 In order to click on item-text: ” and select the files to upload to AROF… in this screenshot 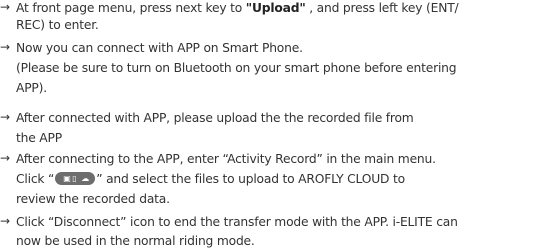, I will do `click(250, 179)`.